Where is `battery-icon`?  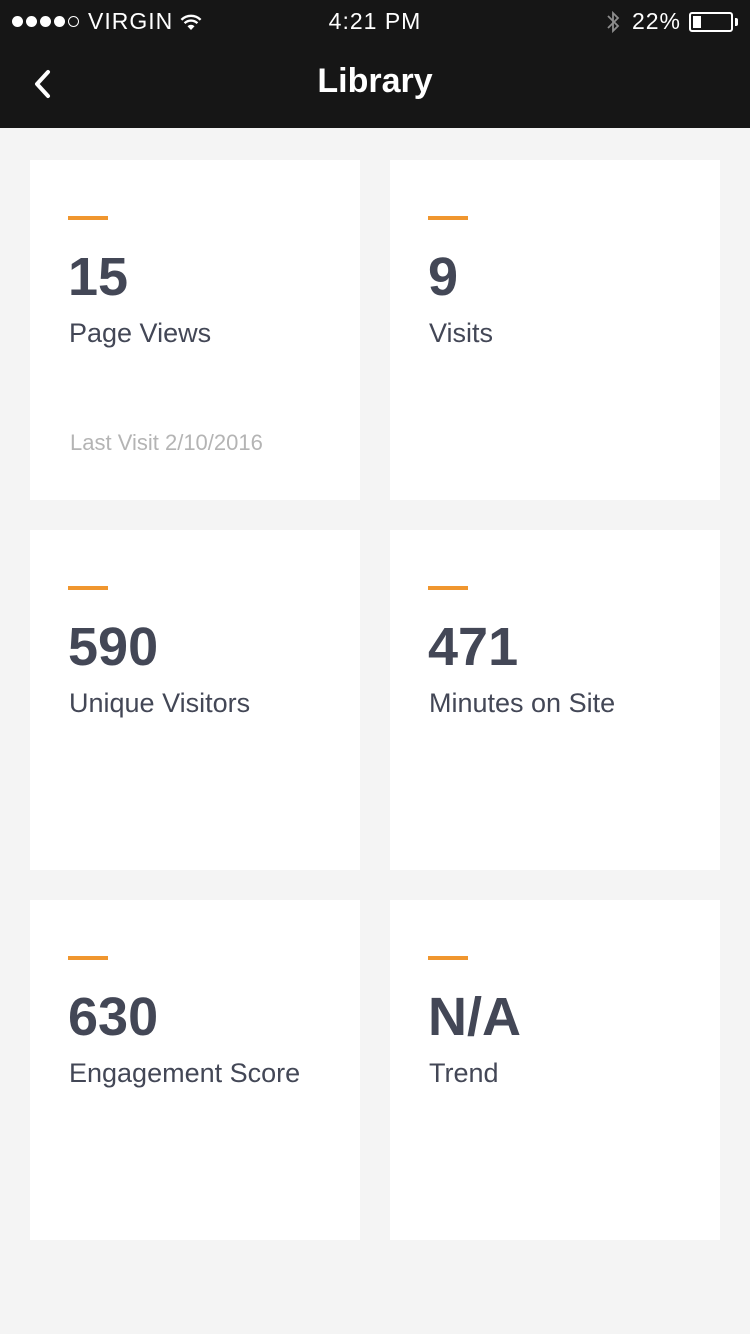
battery-icon is located at coordinates (711, 21).